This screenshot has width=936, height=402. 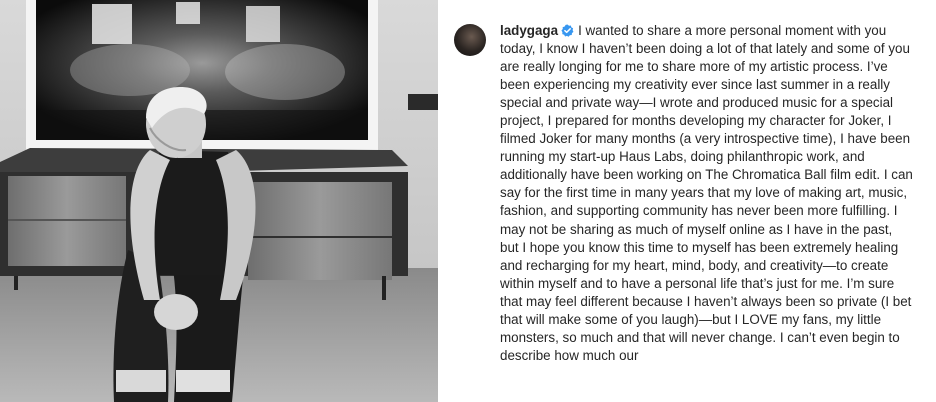 What do you see at coordinates (470, 40) in the screenshot?
I see `profile-avatar` at bounding box center [470, 40].